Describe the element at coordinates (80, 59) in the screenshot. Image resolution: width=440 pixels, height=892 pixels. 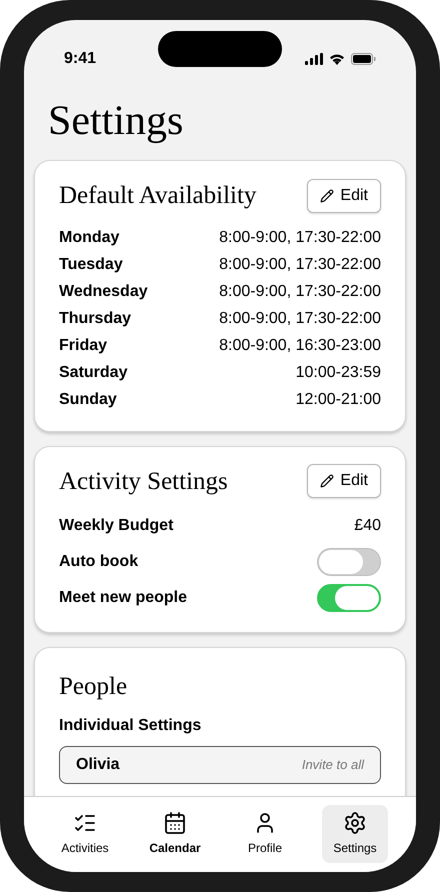
I see `status-time: 9:41` at that location.